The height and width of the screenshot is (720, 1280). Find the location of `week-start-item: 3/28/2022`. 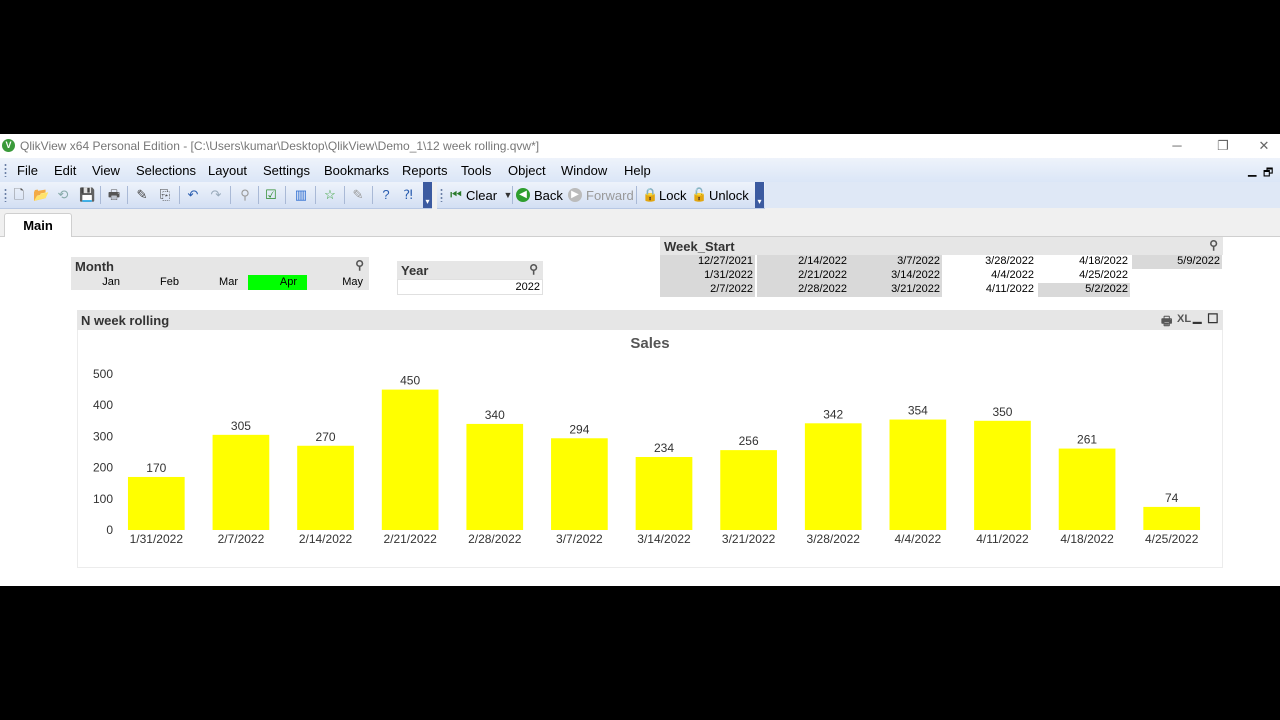

week-start-item: 3/28/2022 is located at coordinates (990, 262).